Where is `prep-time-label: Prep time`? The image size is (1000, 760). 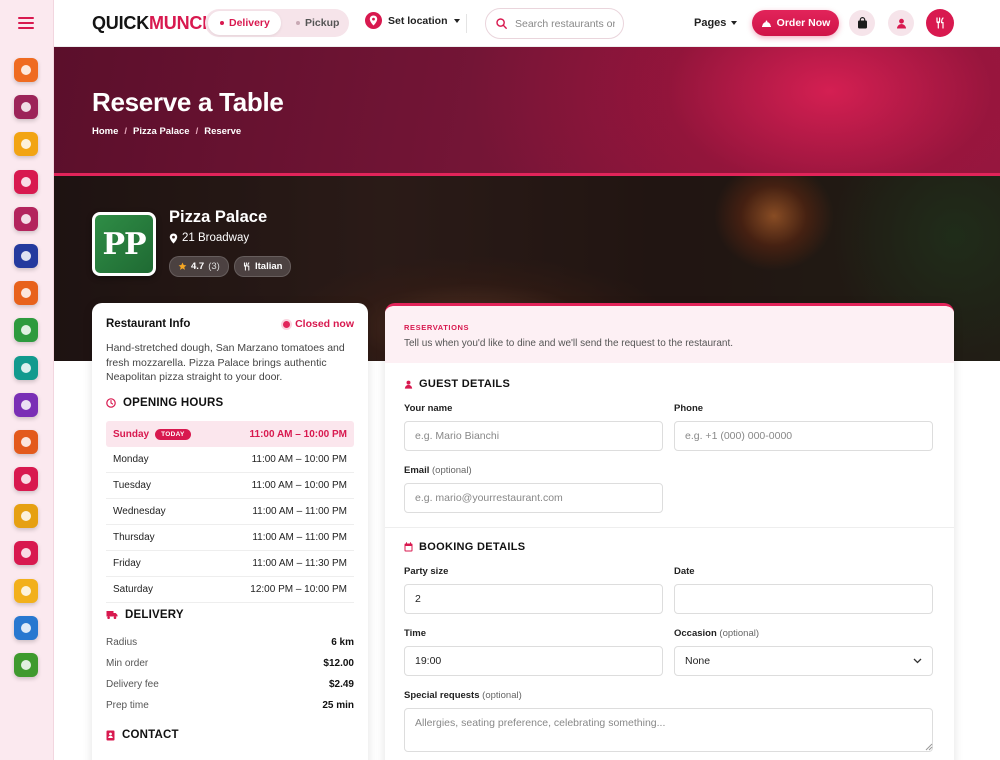
prep-time-label: Prep time is located at coordinates (127, 705).